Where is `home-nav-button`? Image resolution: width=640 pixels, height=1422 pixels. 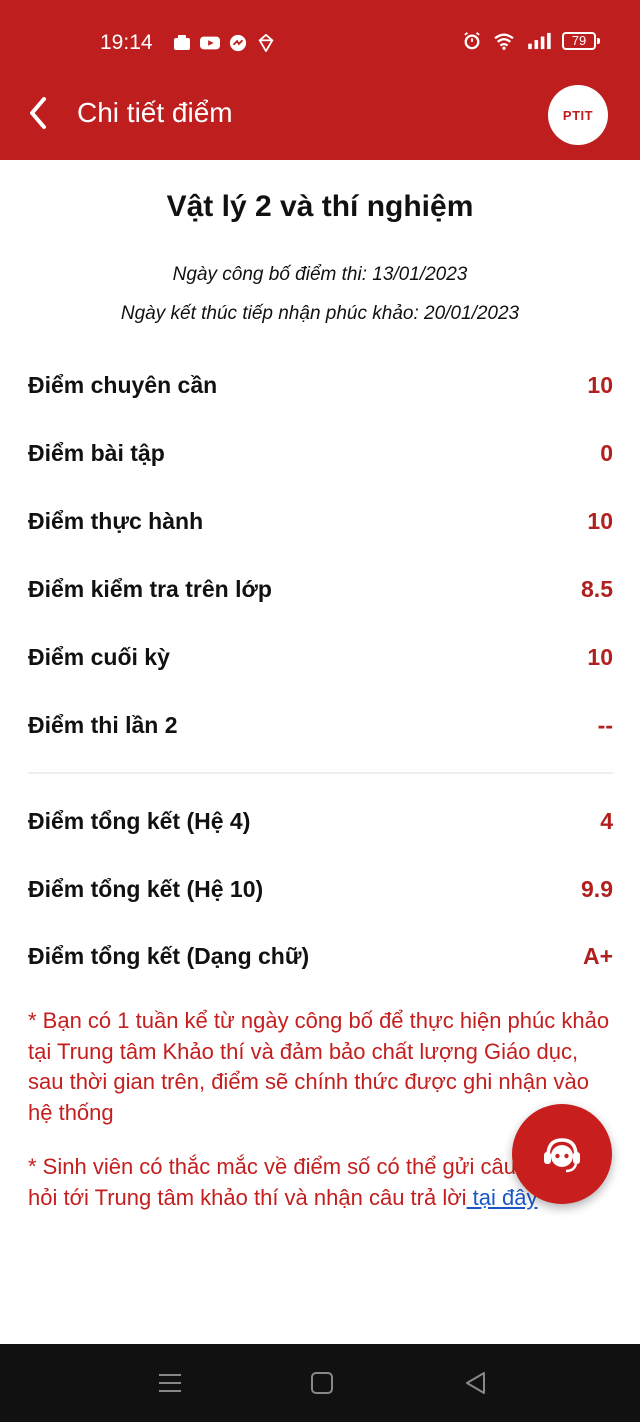 home-nav-button is located at coordinates (322, 1383).